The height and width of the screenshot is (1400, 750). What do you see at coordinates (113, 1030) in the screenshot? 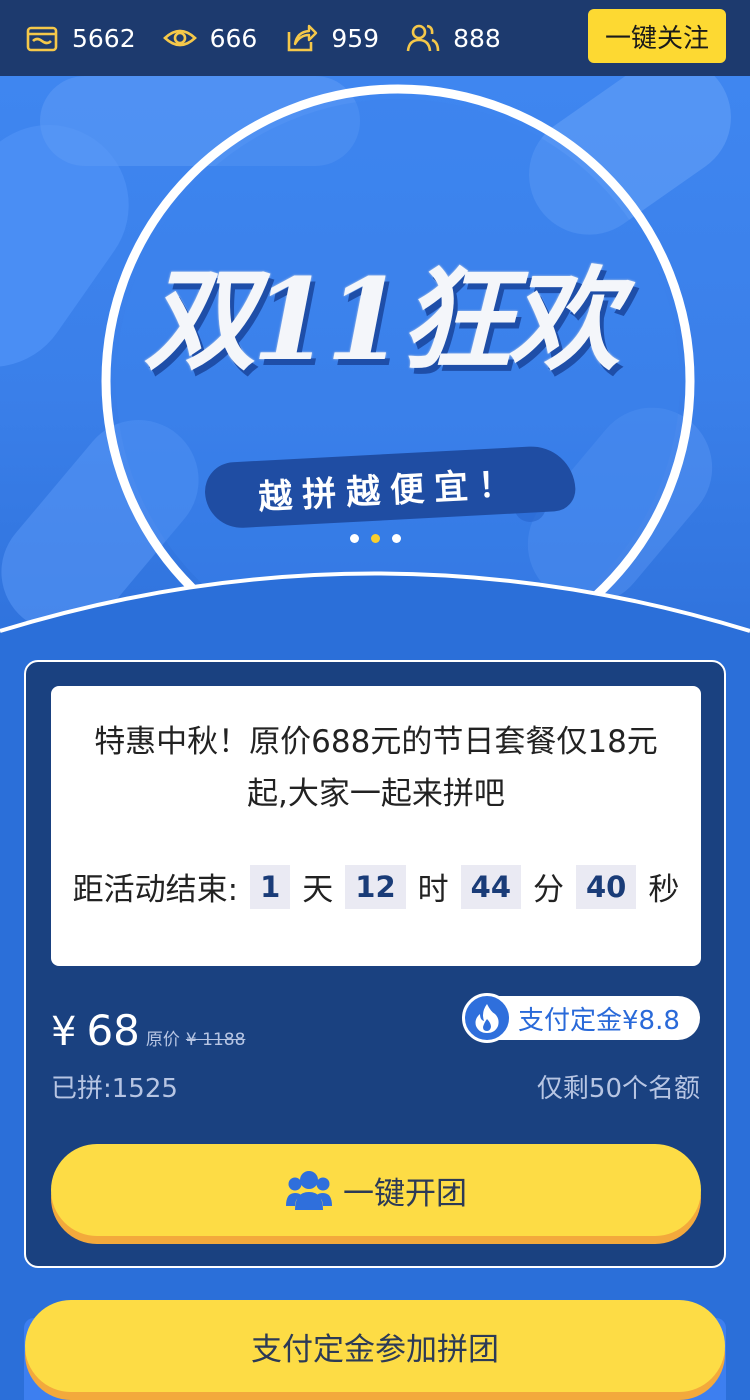
I see `group-price: 68` at bounding box center [113, 1030].